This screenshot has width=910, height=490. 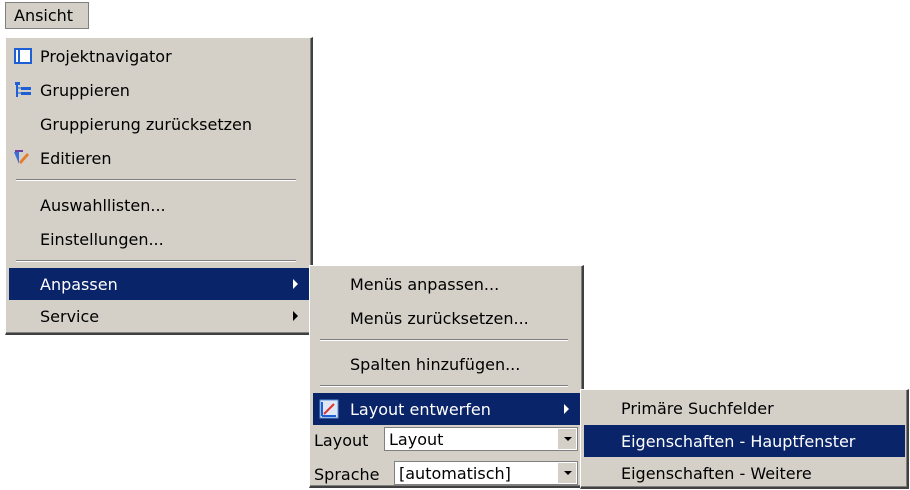 I want to click on menu-item-projektnavigator: Projektnavigator, so click(x=159, y=56).